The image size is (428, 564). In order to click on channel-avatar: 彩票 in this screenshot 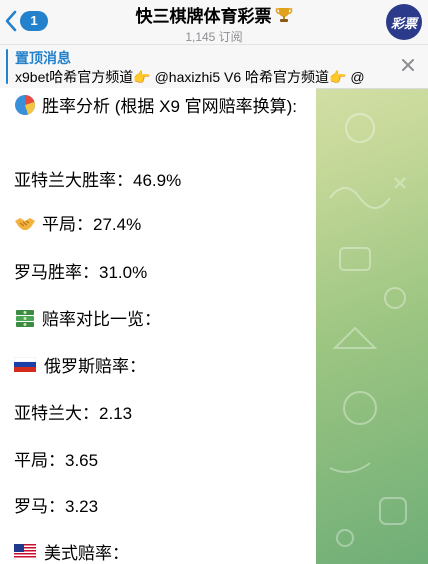, I will do `click(404, 22)`.